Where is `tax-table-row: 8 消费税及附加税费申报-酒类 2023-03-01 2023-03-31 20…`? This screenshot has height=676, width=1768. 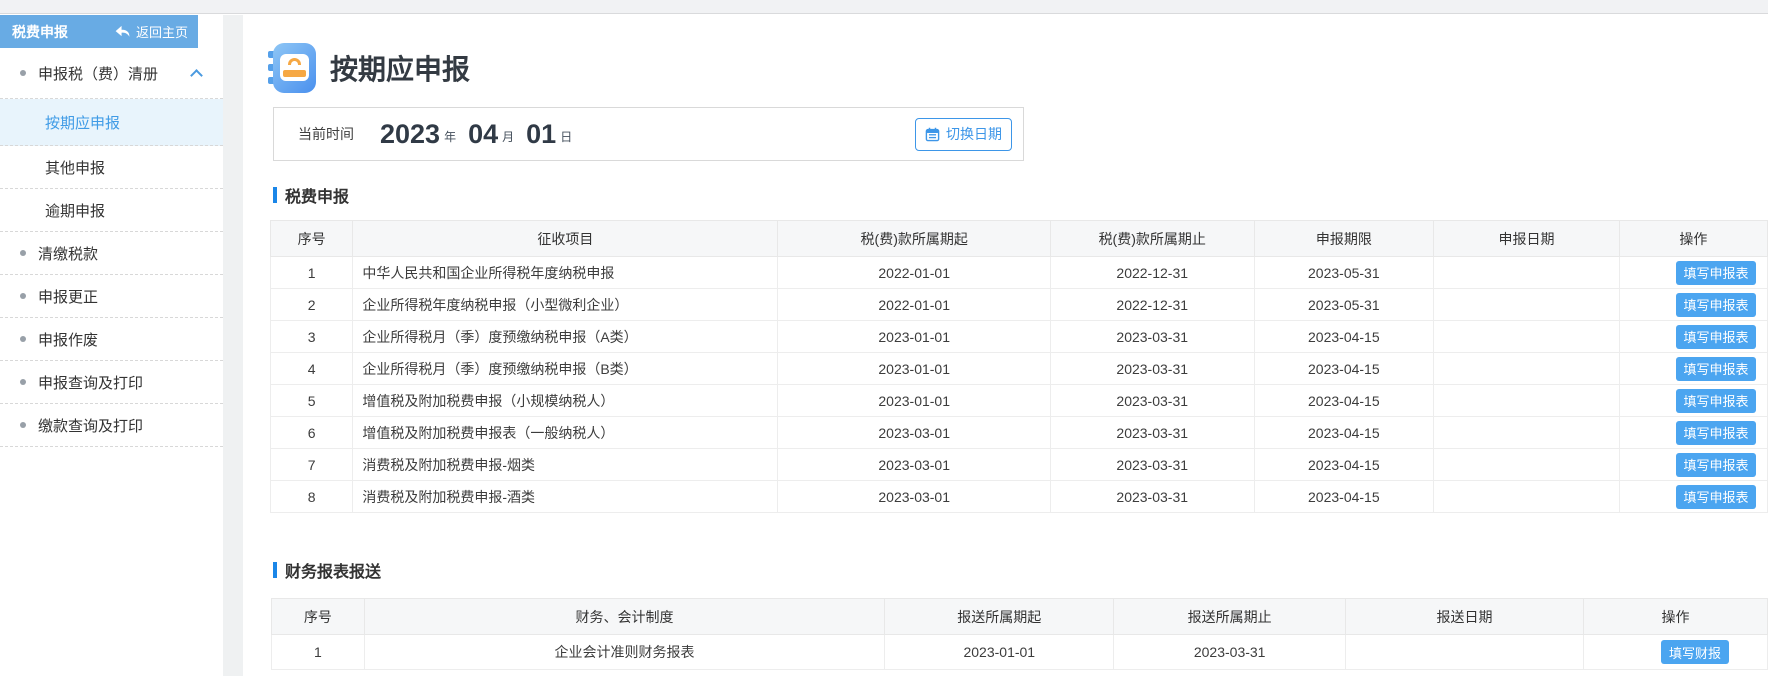
tax-table-row: 8 消费税及附加税费申报-酒类 2023-03-01 2023-03-31 20… is located at coordinates (1018, 496).